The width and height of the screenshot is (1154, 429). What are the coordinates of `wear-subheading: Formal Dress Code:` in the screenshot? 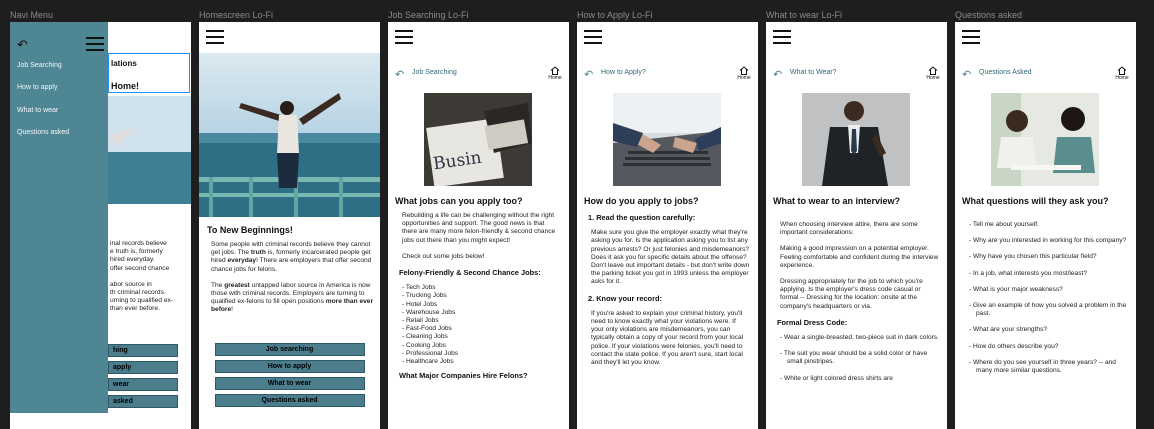 It's located at (812, 322).